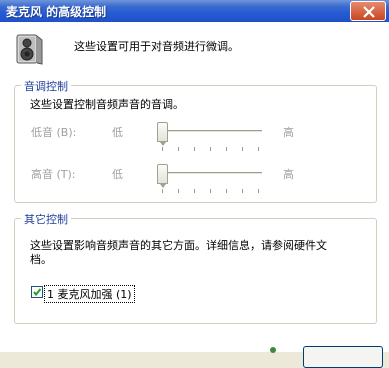 This screenshot has width=389, height=368. I want to click on other-control-legend: 其它控制, so click(46, 219).